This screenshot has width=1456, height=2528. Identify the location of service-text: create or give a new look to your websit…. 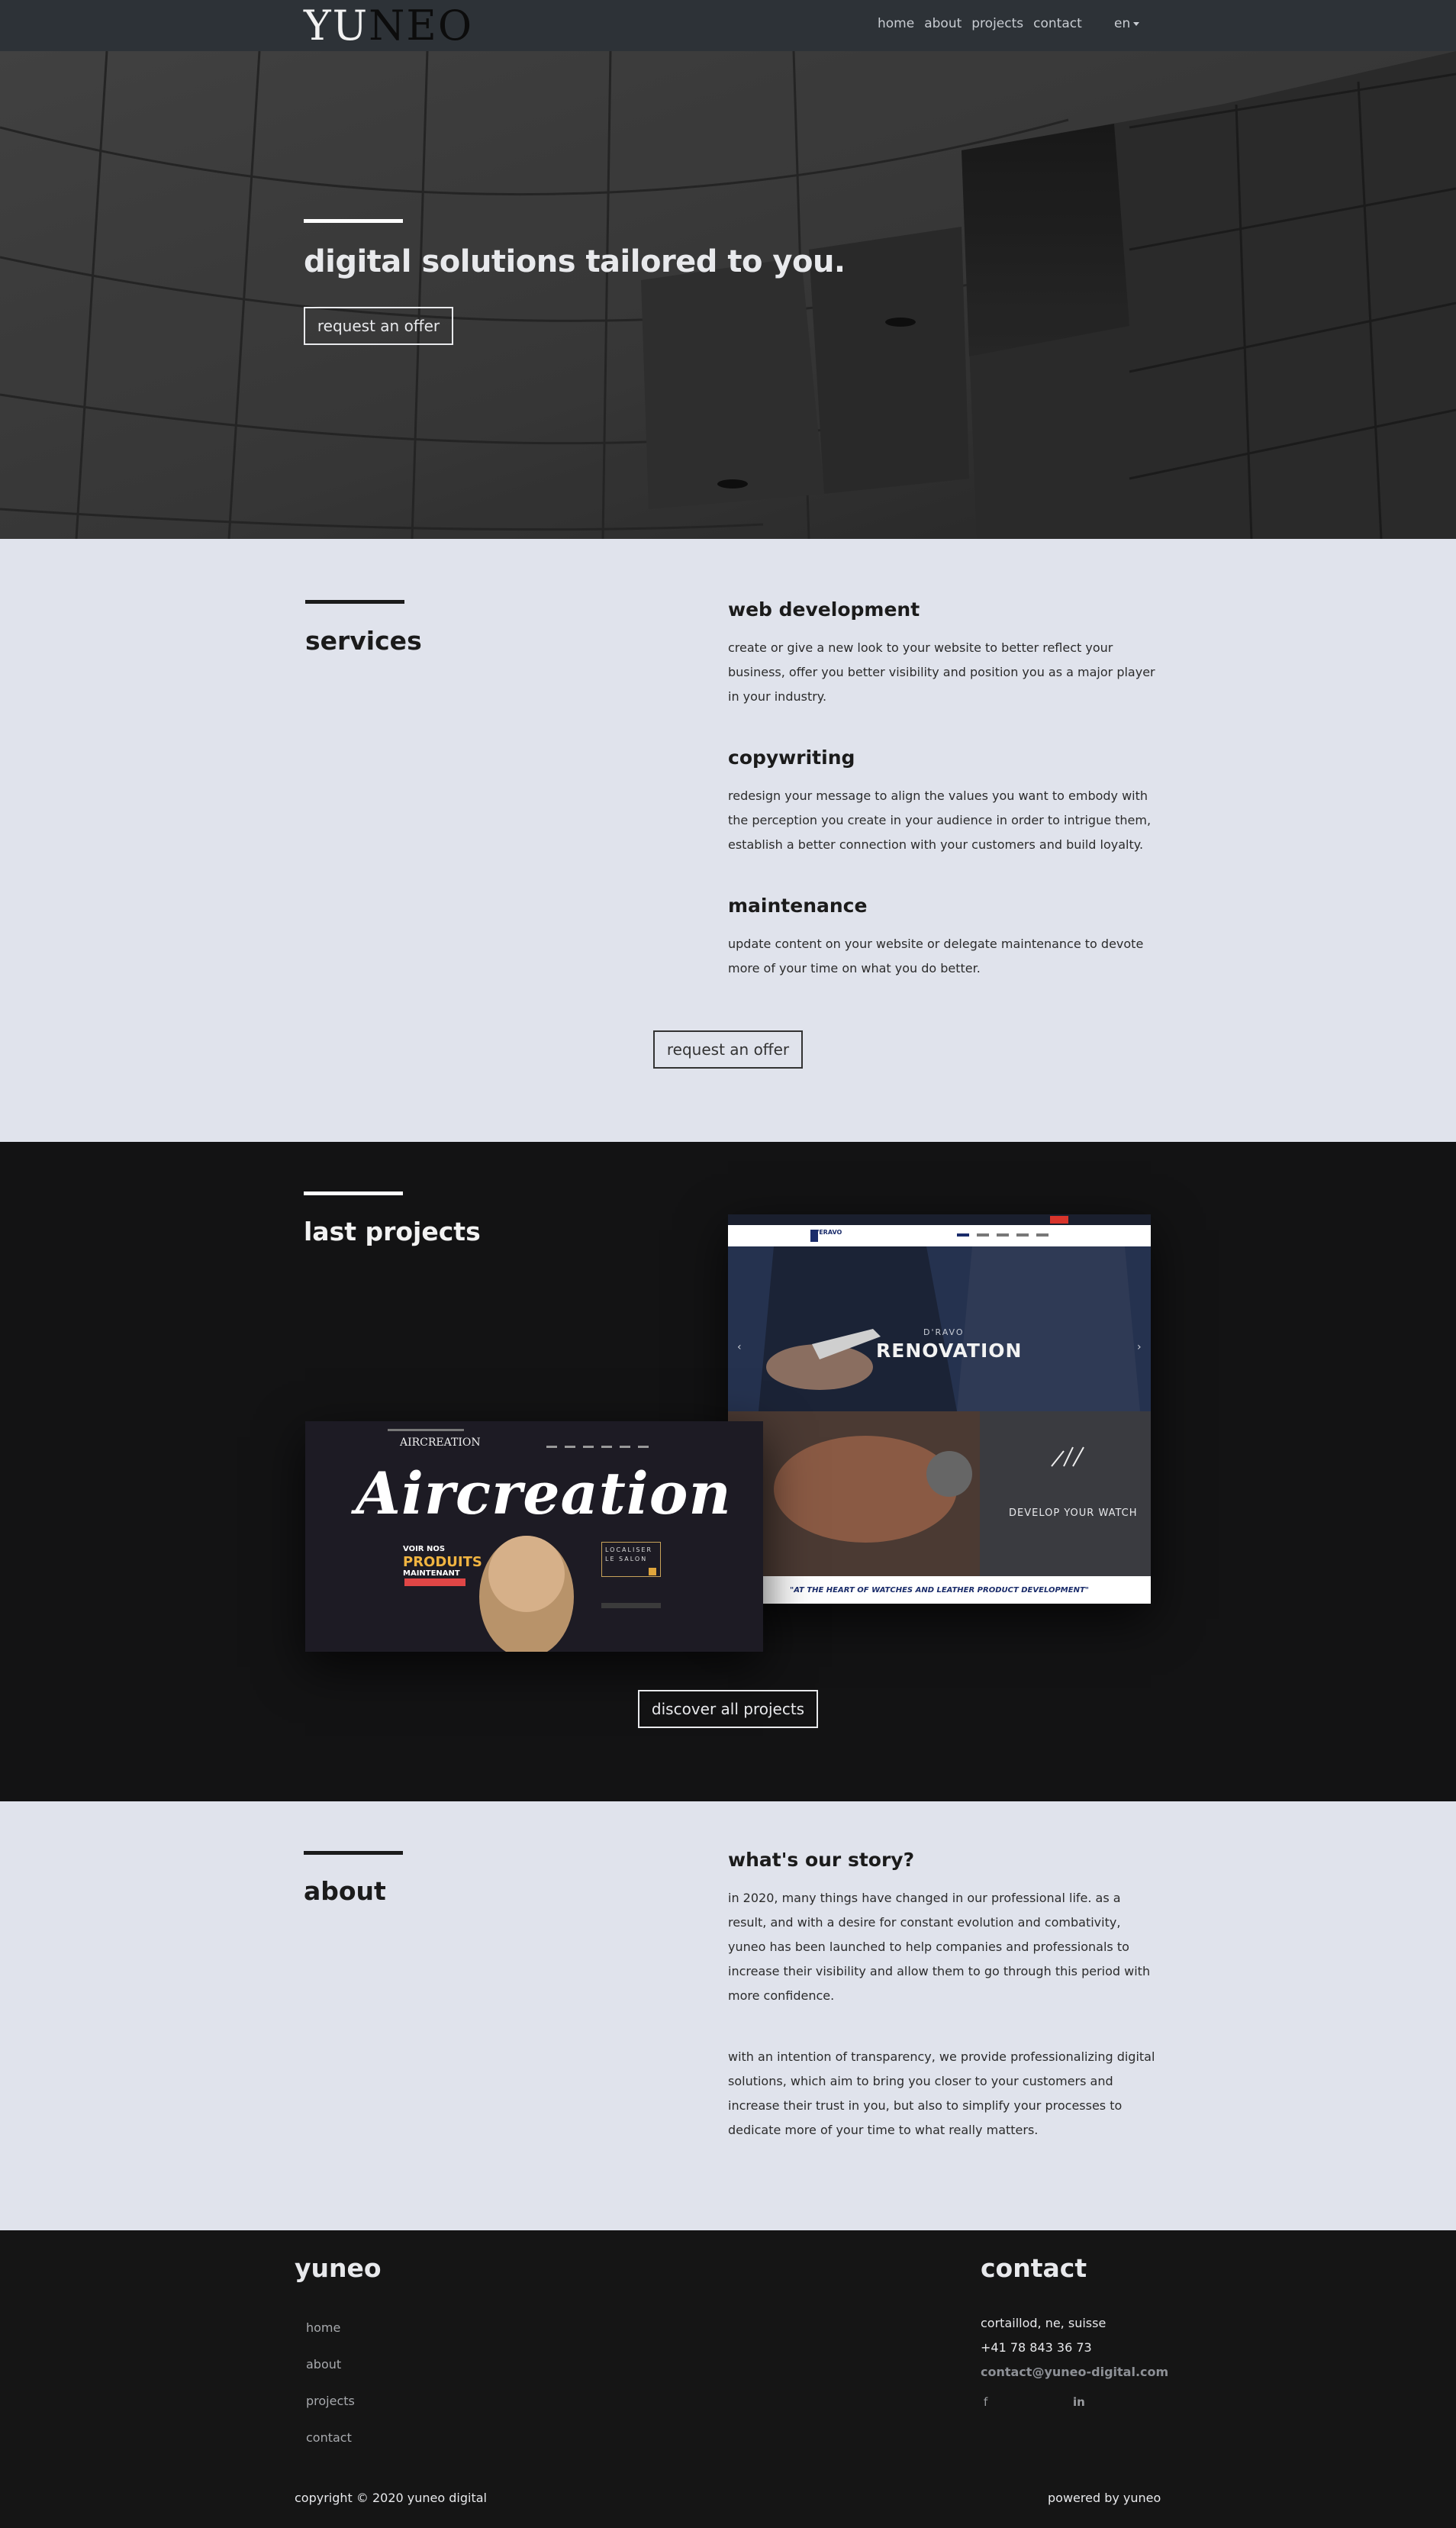
(941, 672).